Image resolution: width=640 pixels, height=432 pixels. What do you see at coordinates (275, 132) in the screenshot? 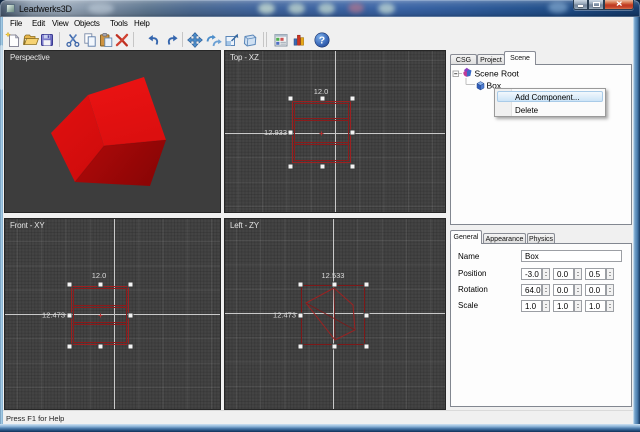
I see `svg-text: 12.933` at bounding box center [275, 132].